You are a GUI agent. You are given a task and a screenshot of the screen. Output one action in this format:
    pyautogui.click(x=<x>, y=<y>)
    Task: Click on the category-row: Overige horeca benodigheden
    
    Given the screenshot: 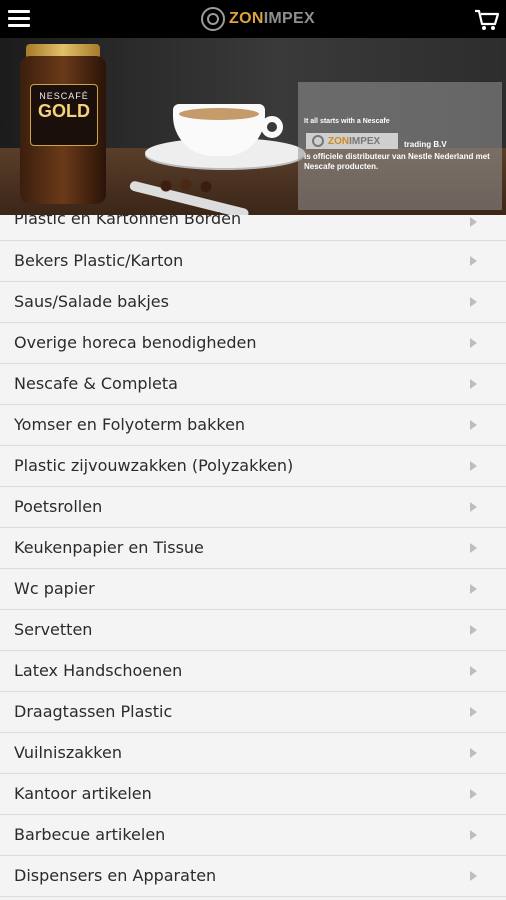 What is the action you would take?
    pyautogui.click(x=253, y=343)
    